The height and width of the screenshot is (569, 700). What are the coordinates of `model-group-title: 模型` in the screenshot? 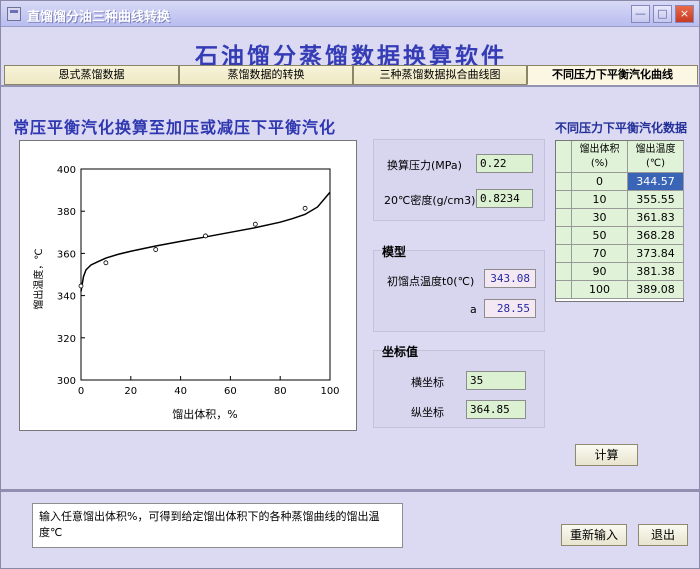 It's located at (394, 252).